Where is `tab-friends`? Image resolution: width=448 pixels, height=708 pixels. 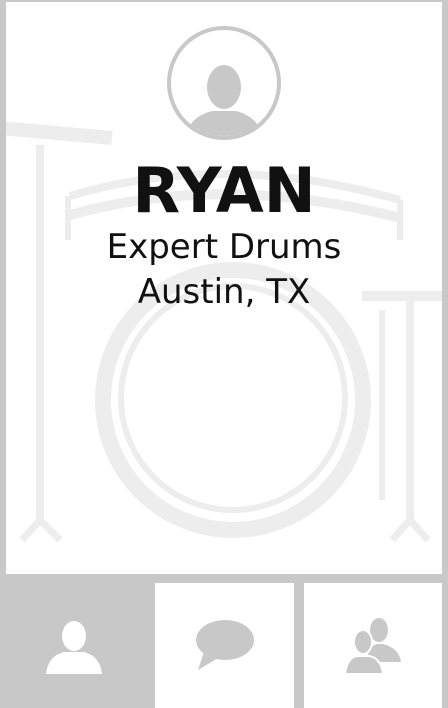 tab-friends is located at coordinates (373, 645).